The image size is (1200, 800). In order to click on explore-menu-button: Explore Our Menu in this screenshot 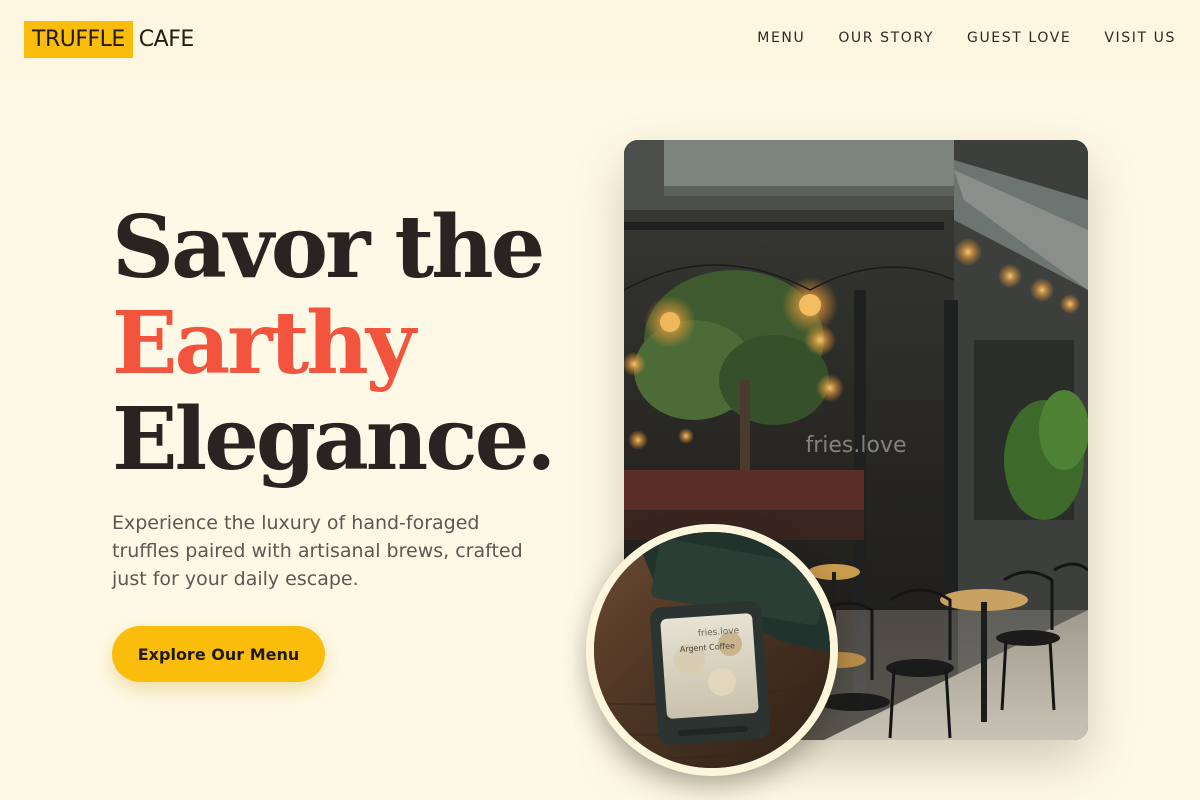, I will do `click(218, 654)`.